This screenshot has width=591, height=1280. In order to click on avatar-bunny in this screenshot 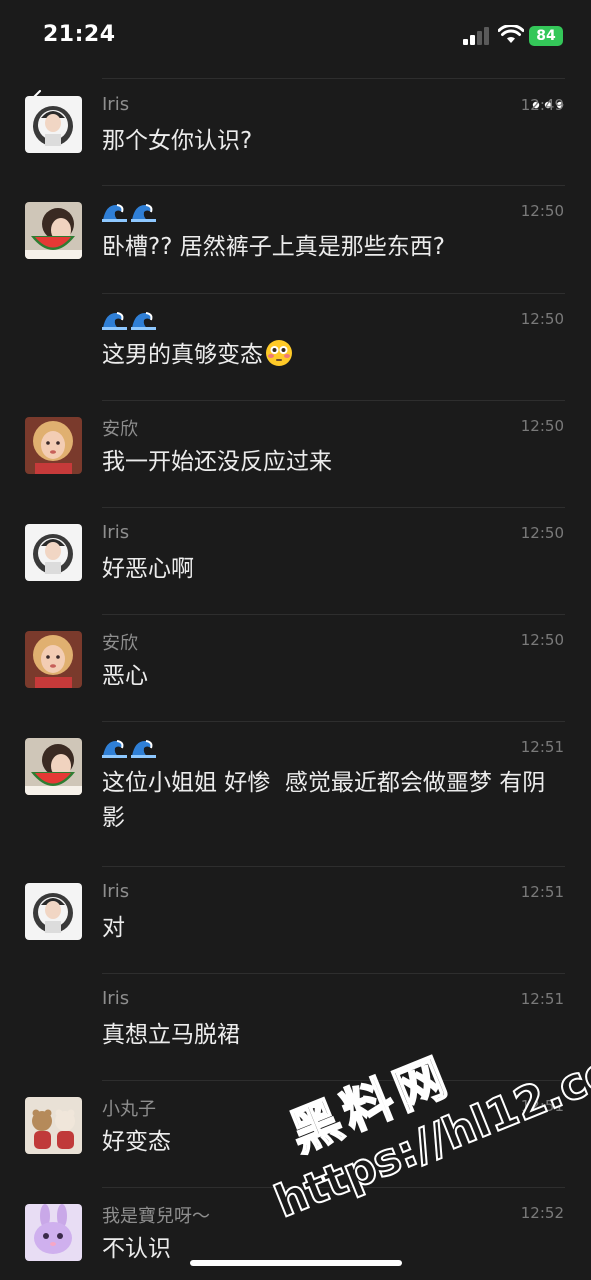, I will do `click(53, 1232)`.